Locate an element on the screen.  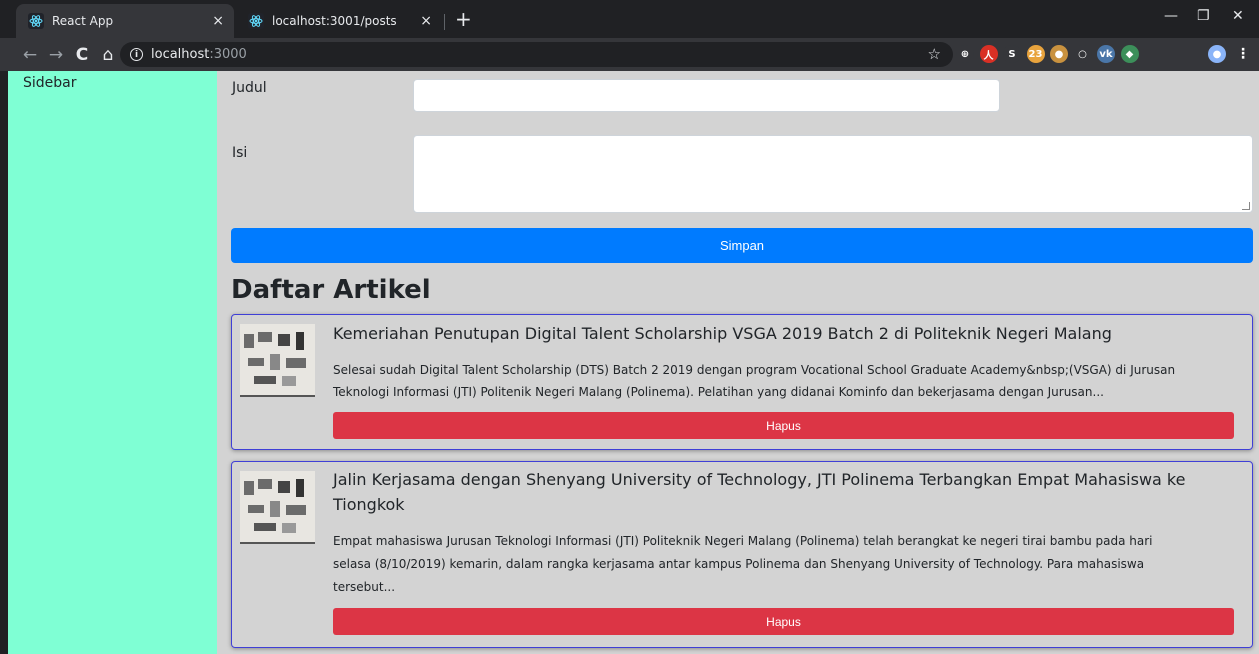
tab-title: localhost:3001/posts is located at coordinates (334, 21).